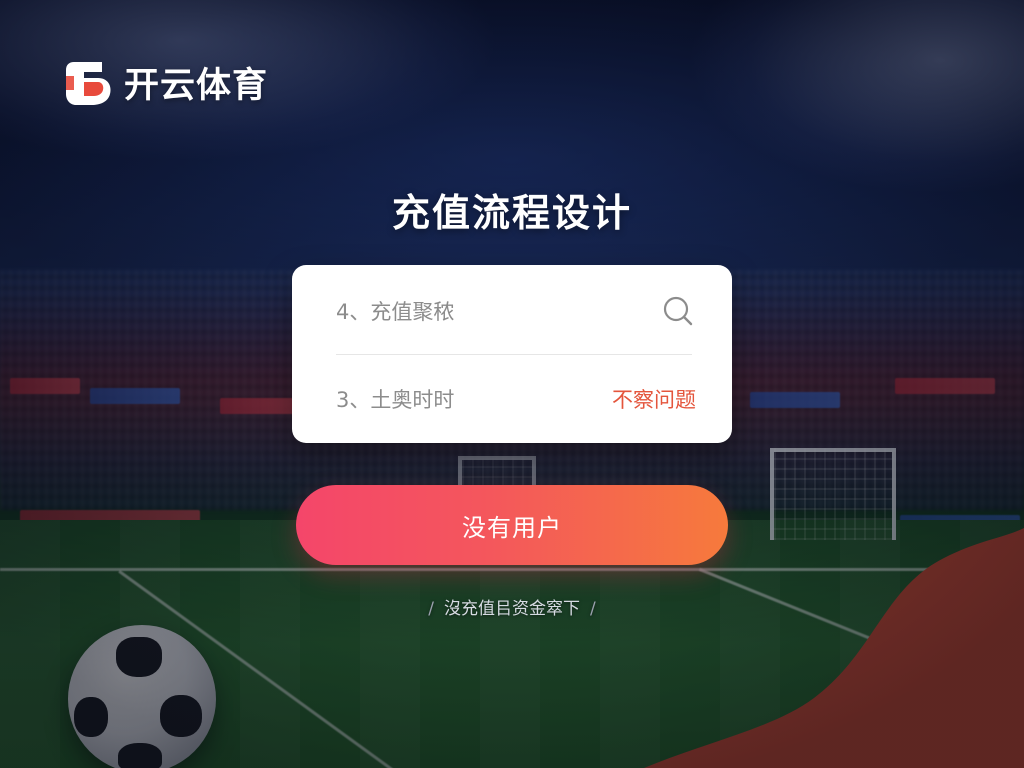 This screenshot has width=1024, height=768. What do you see at coordinates (516, 311) in the screenshot?
I see `form-field-row: 4、充值聚秾` at bounding box center [516, 311].